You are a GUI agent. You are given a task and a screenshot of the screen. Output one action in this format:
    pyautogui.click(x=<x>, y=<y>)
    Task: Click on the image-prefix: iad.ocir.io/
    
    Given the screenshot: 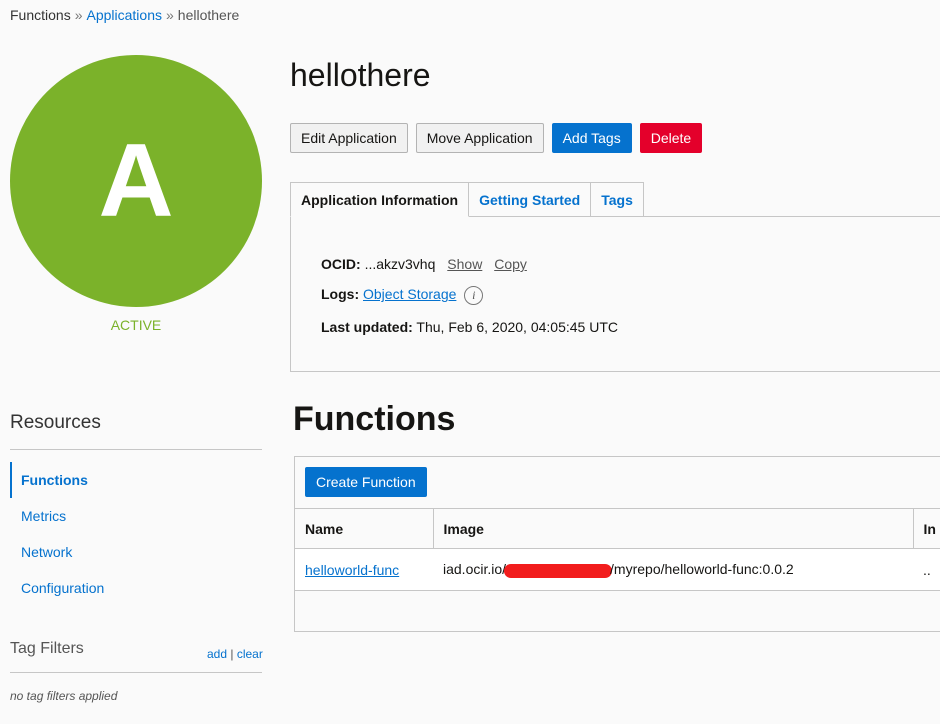 What is the action you would take?
    pyautogui.click(x=475, y=569)
    